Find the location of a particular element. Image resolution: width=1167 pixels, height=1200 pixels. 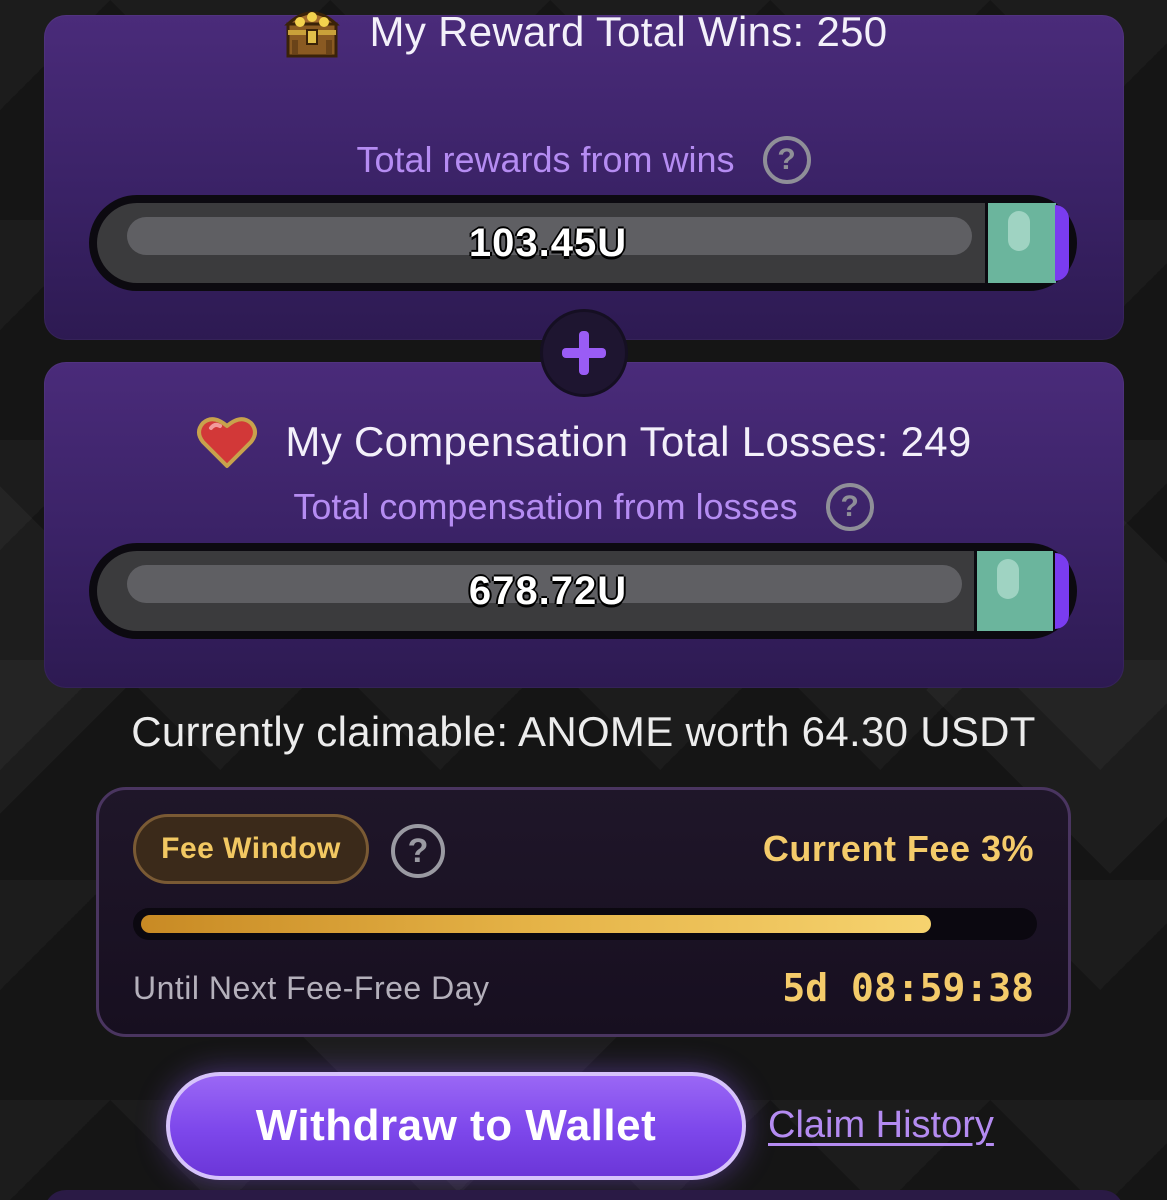

claim-history-link: Claim History is located at coordinates (881, 1125).